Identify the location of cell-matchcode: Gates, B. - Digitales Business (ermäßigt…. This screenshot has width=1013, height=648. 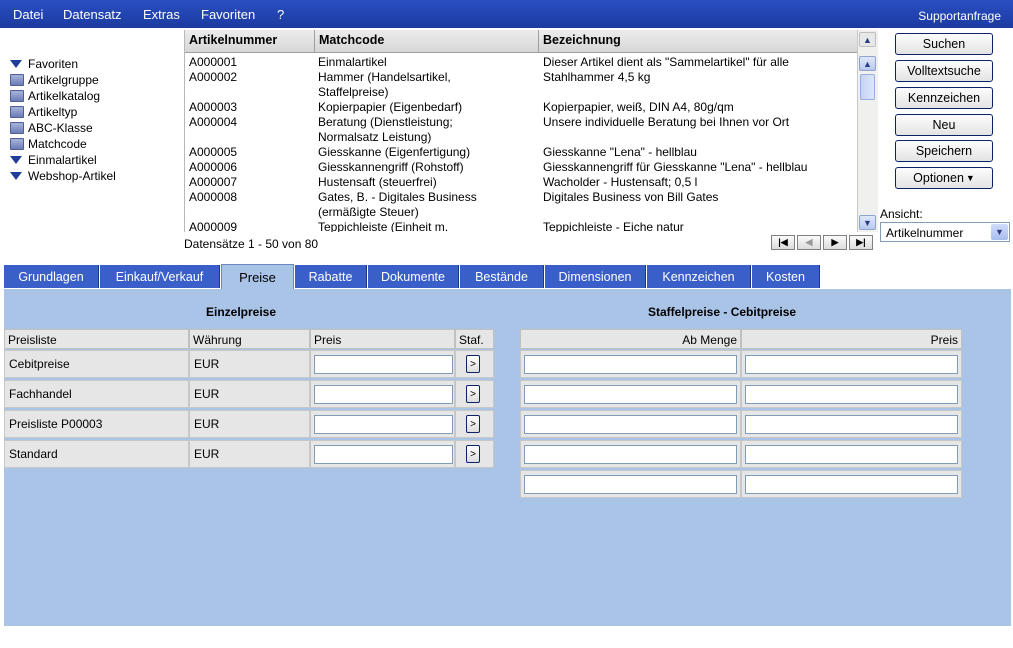
(397, 204).